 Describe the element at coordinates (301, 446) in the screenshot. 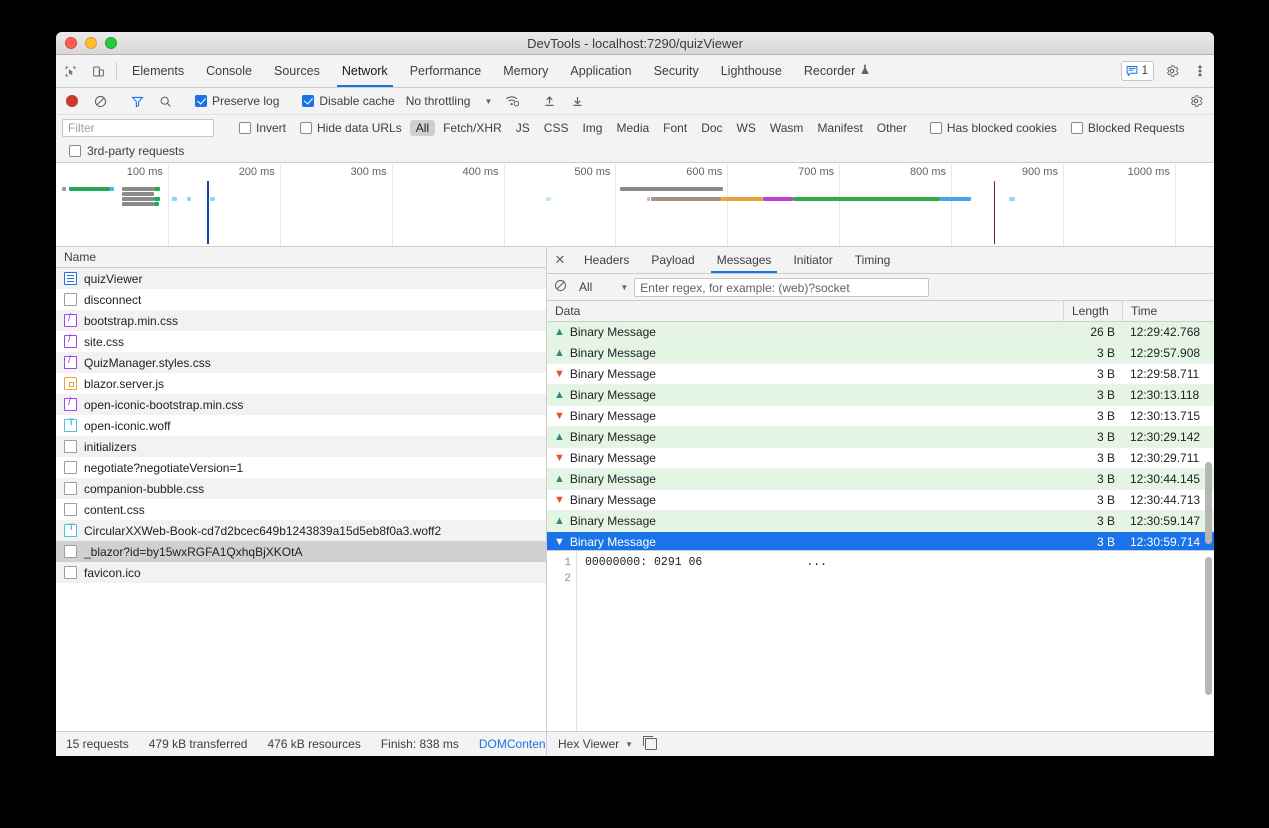

I see `request-row: initializers` at that location.